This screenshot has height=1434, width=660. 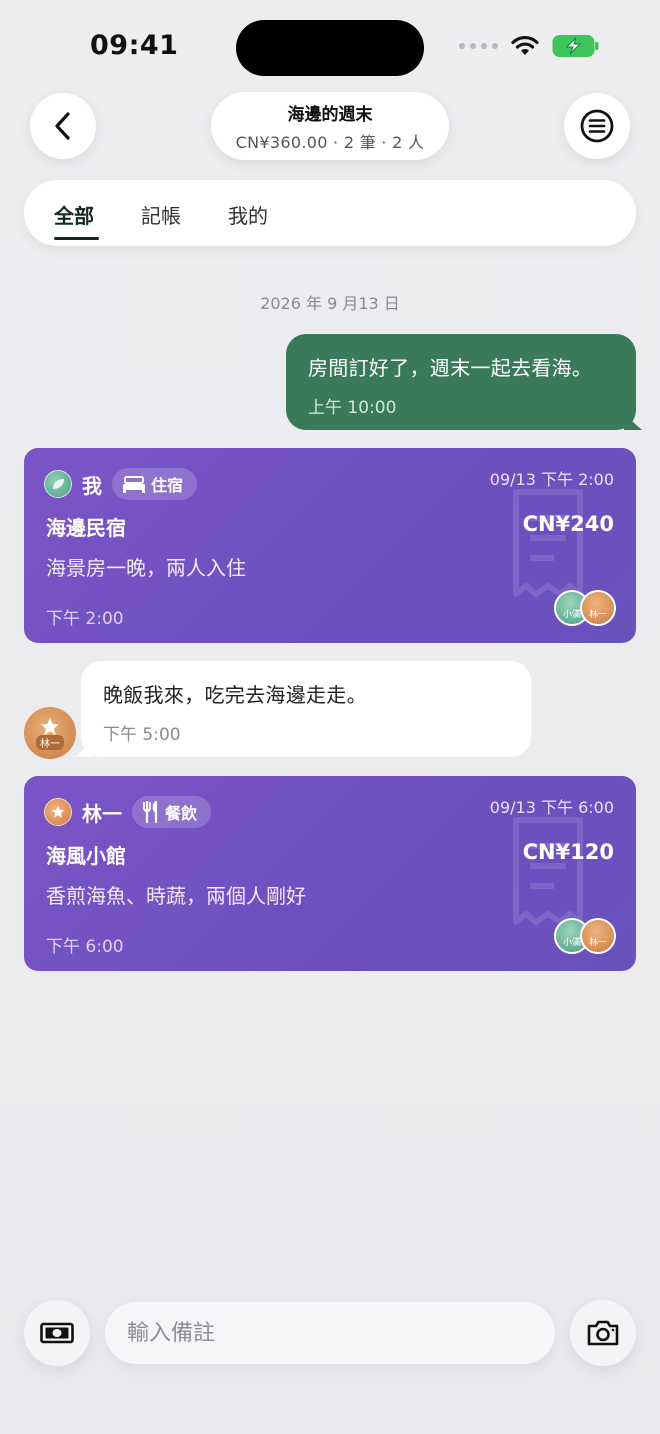 I want to click on expense-time: 下午 2:00, so click(x=85, y=619).